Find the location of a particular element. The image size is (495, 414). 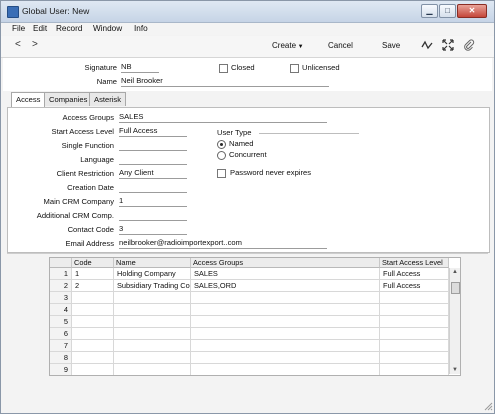

table-row: 9 is located at coordinates (249, 369).